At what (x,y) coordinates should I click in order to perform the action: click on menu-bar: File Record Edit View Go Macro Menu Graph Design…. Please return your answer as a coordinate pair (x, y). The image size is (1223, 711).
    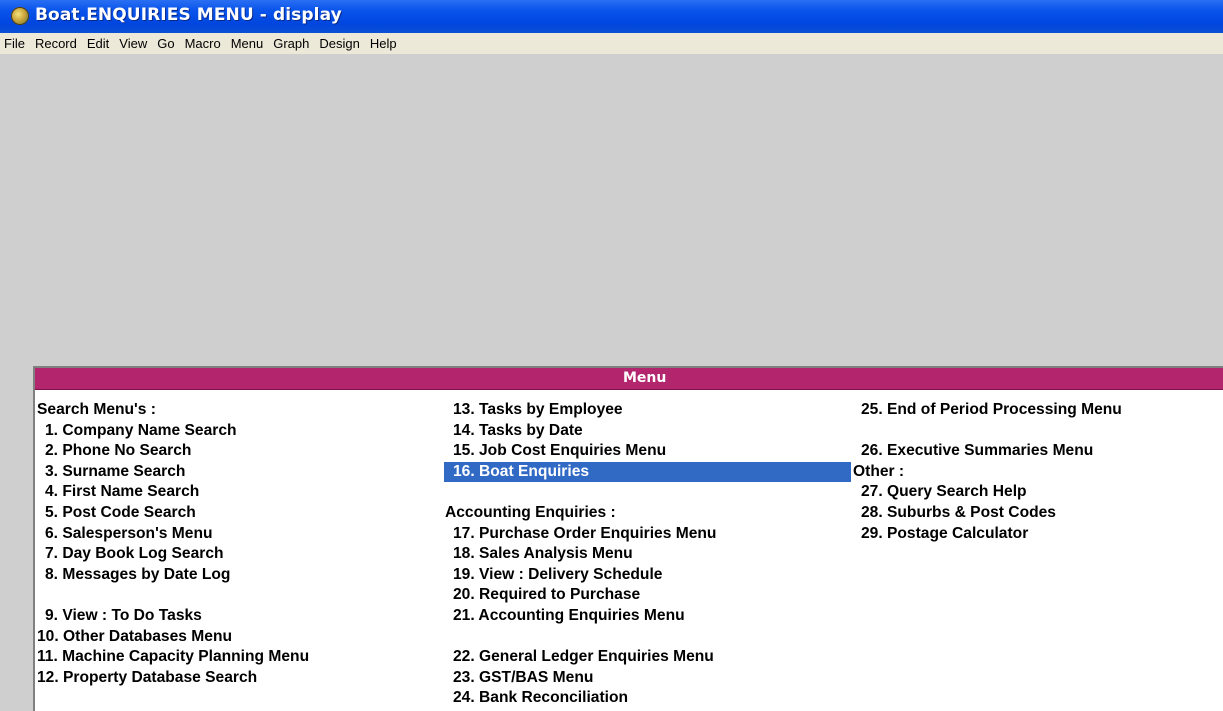
    Looking at the image, I should click on (611, 43).